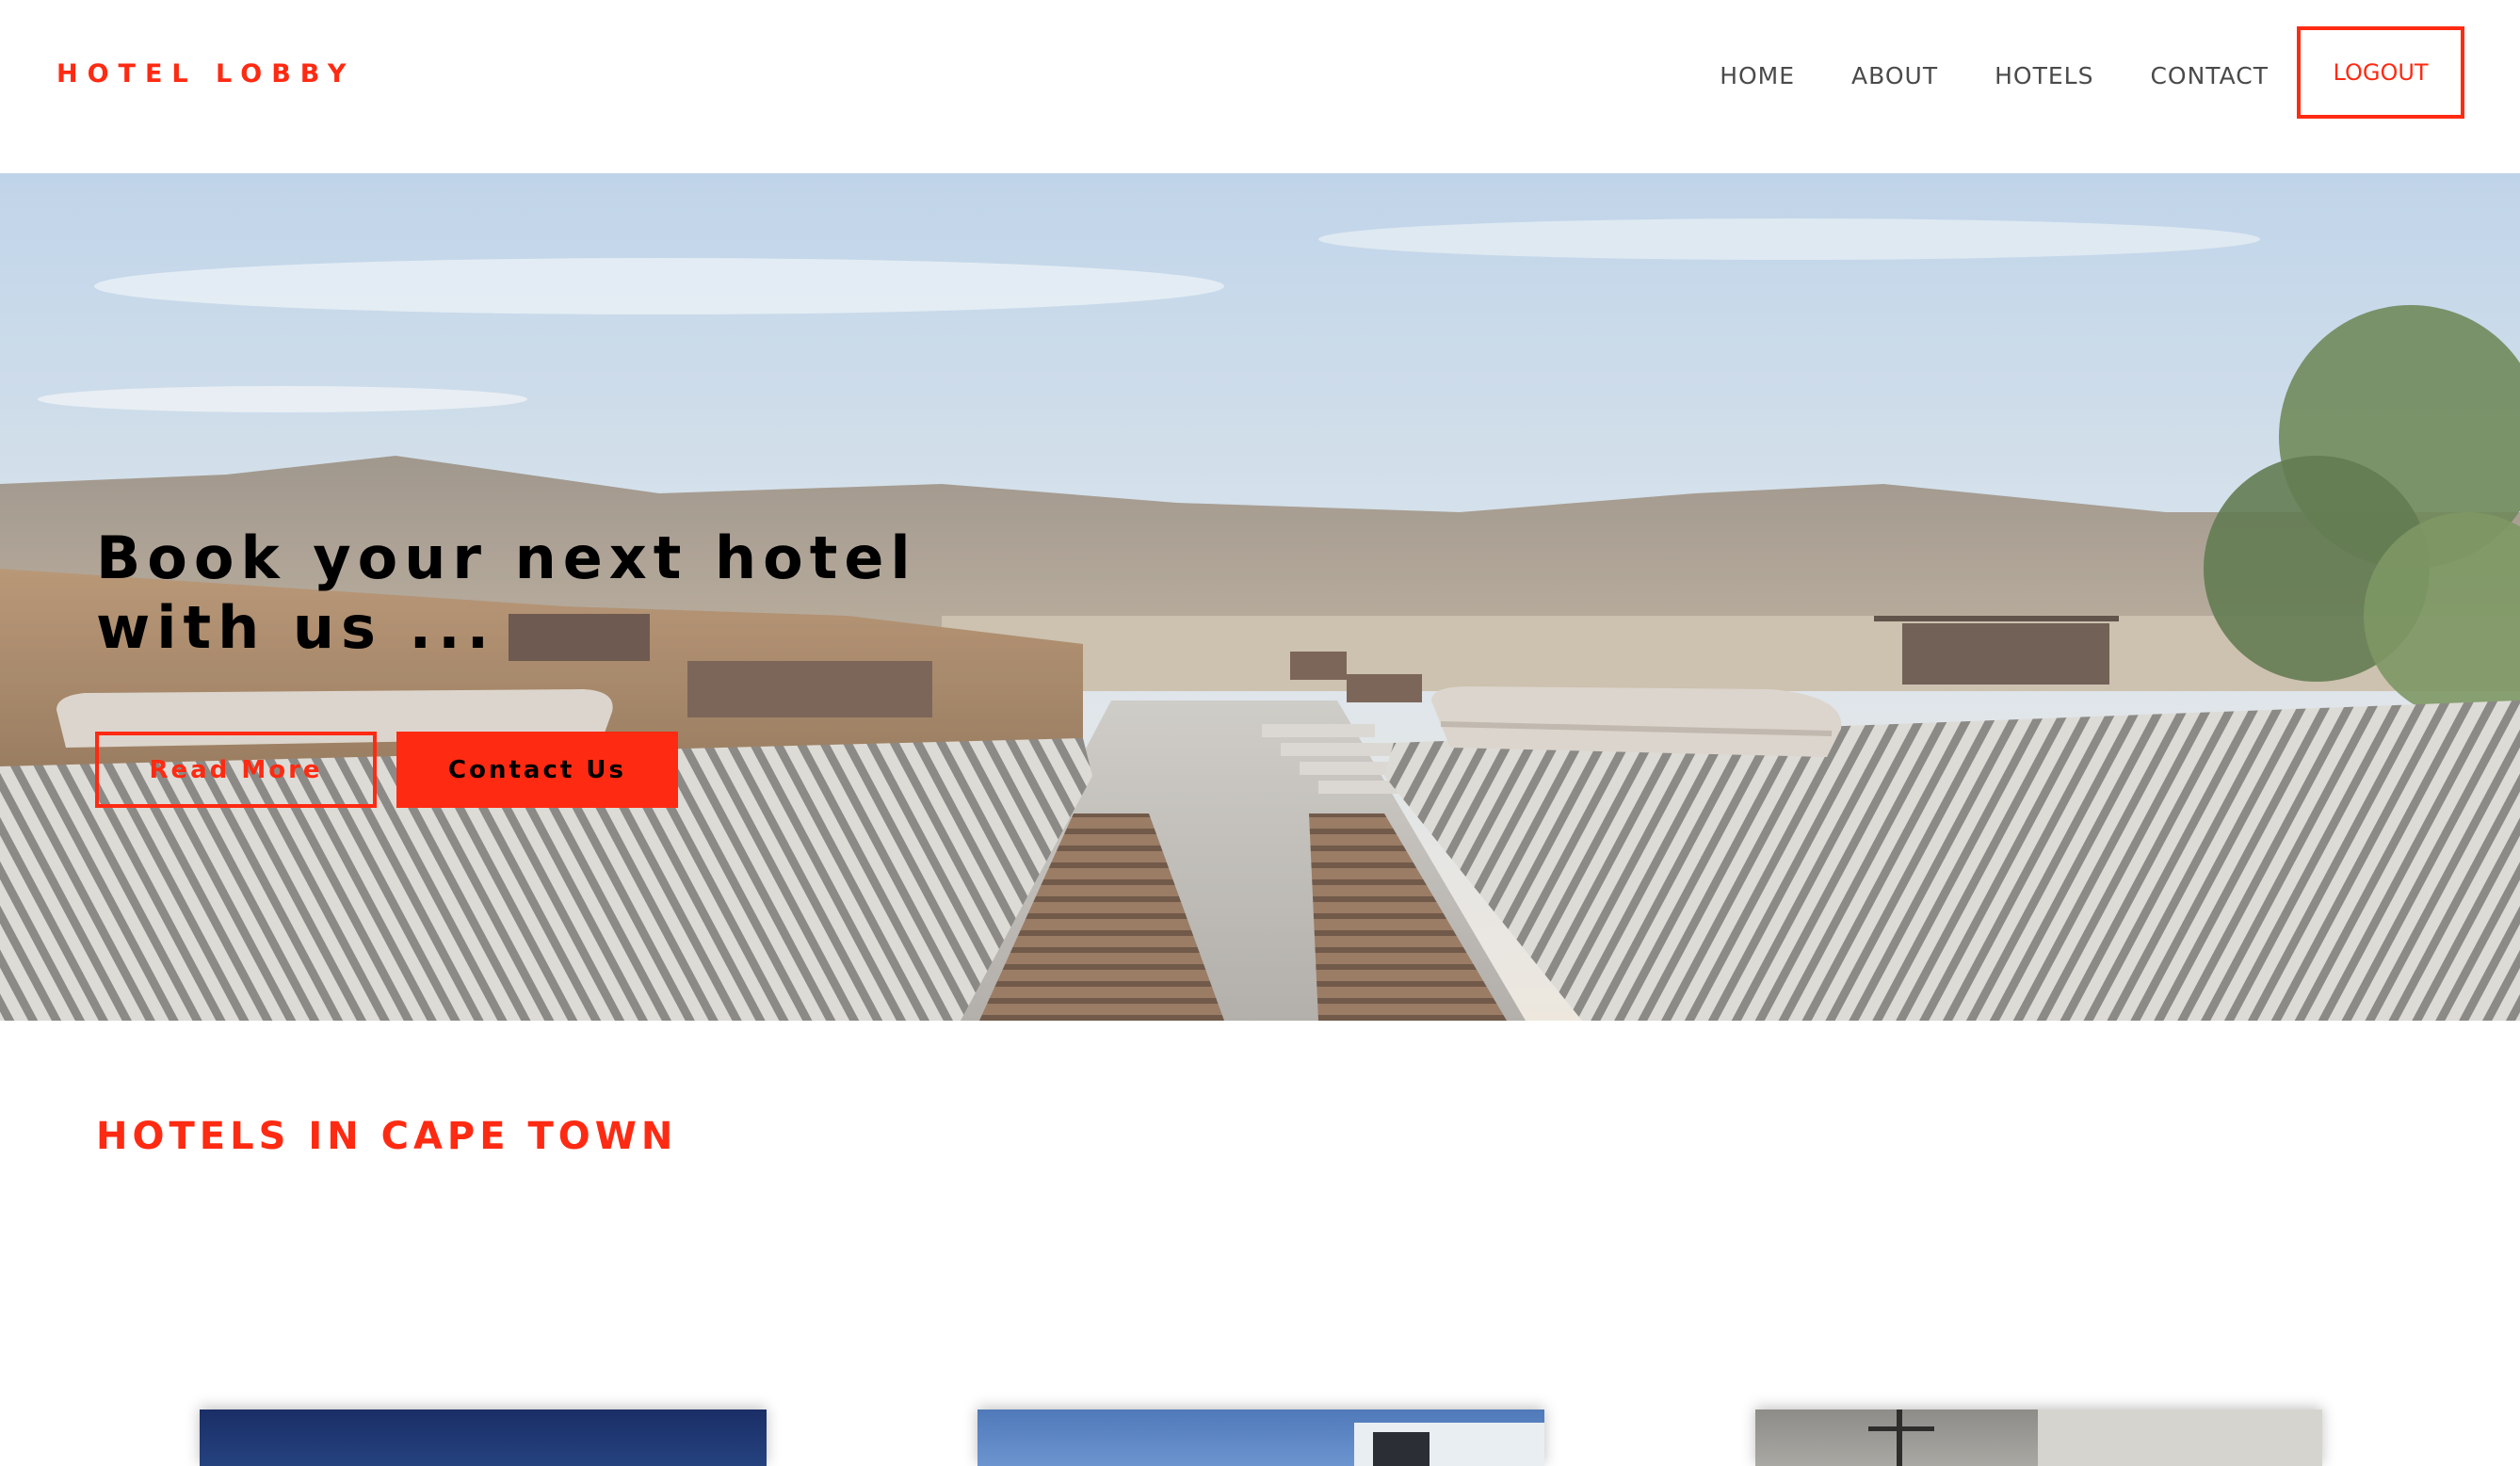  Describe the element at coordinates (537, 770) in the screenshot. I see `contact-us-button: Contact Us` at that location.